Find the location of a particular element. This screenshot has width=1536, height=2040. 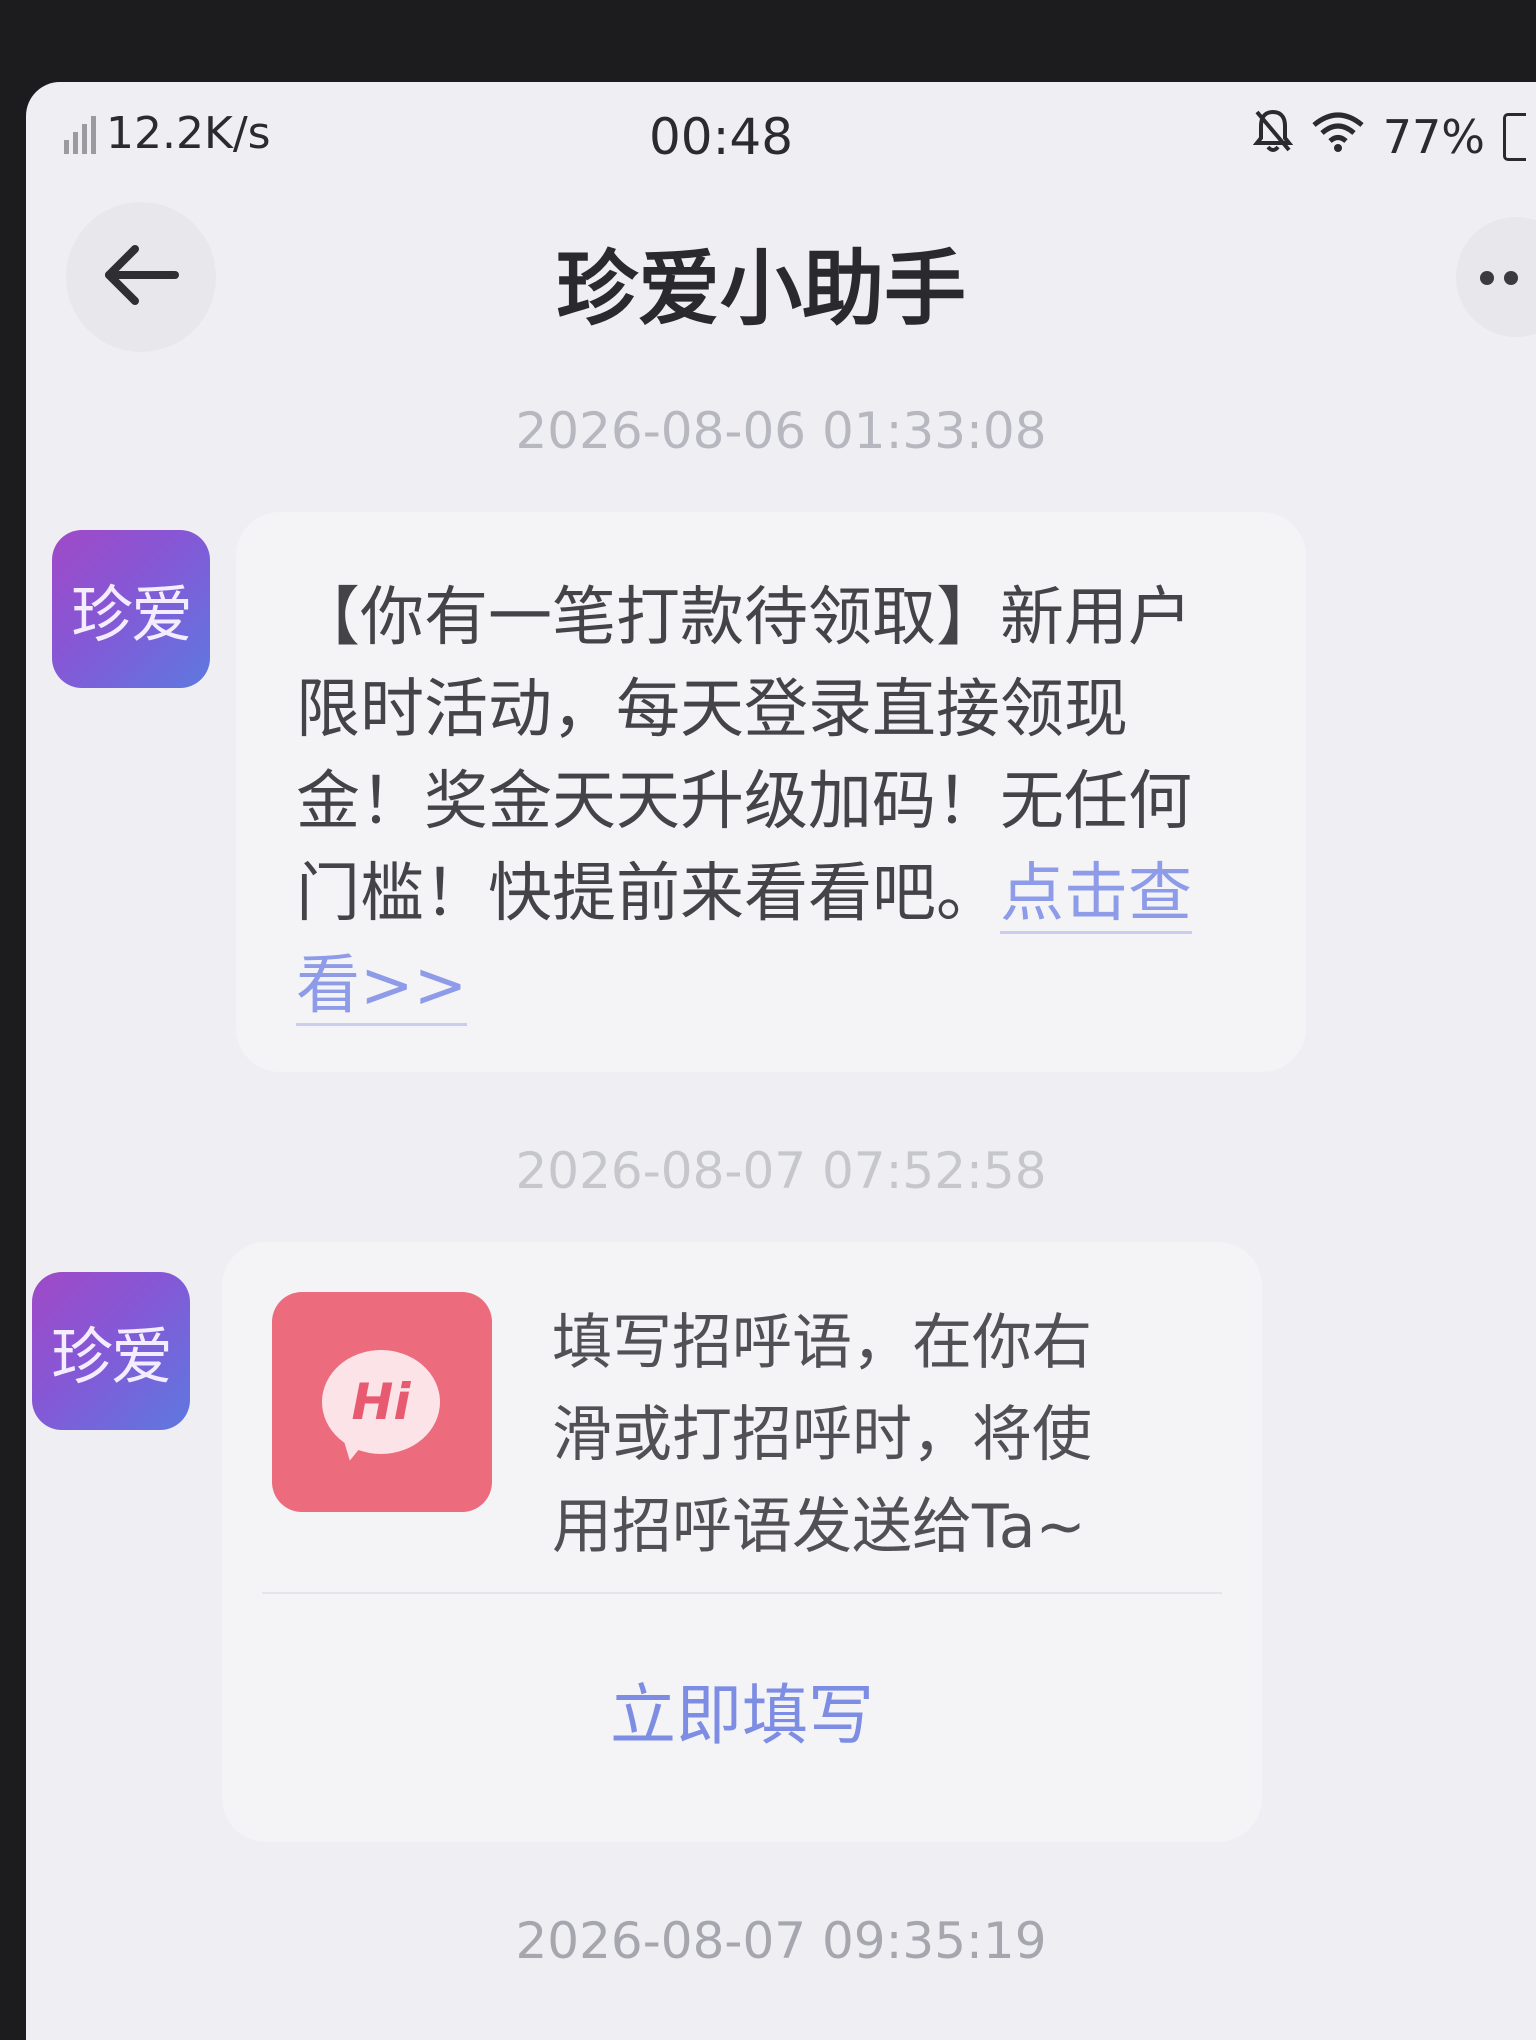

card-divider is located at coordinates (742, 1593).